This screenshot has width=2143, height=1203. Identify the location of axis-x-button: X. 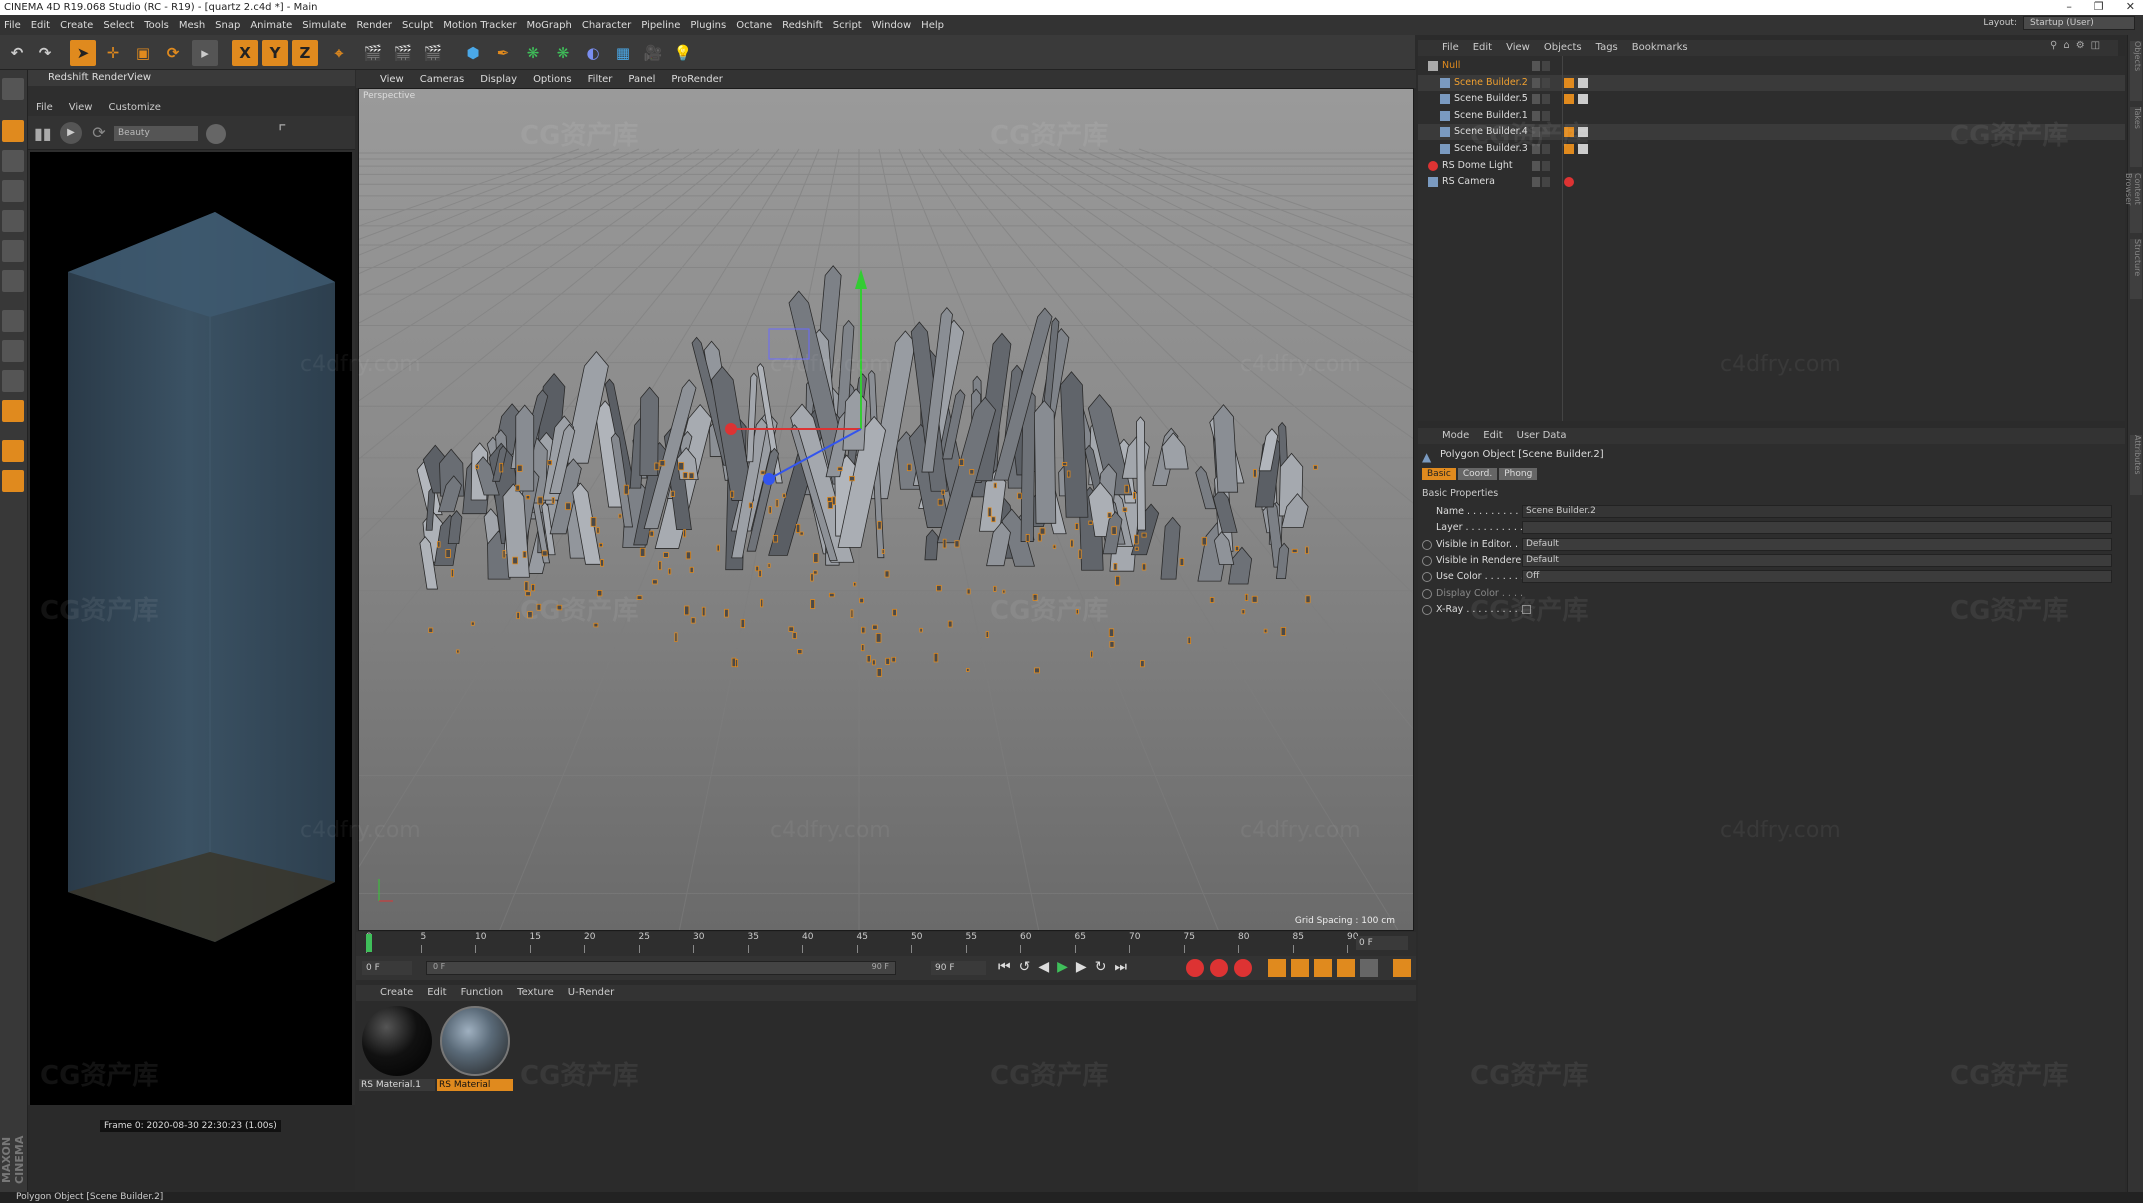
(245, 53).